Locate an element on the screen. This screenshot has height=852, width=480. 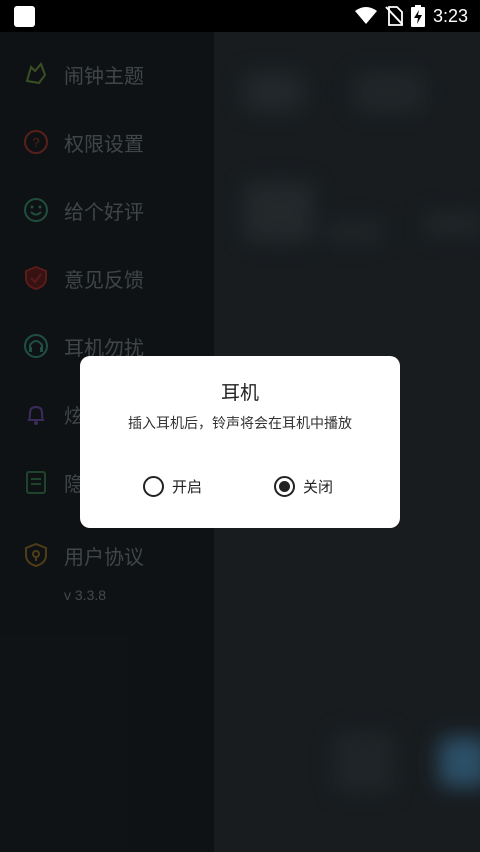
status-bar: 3:23 is located at coordinates (240, 16).